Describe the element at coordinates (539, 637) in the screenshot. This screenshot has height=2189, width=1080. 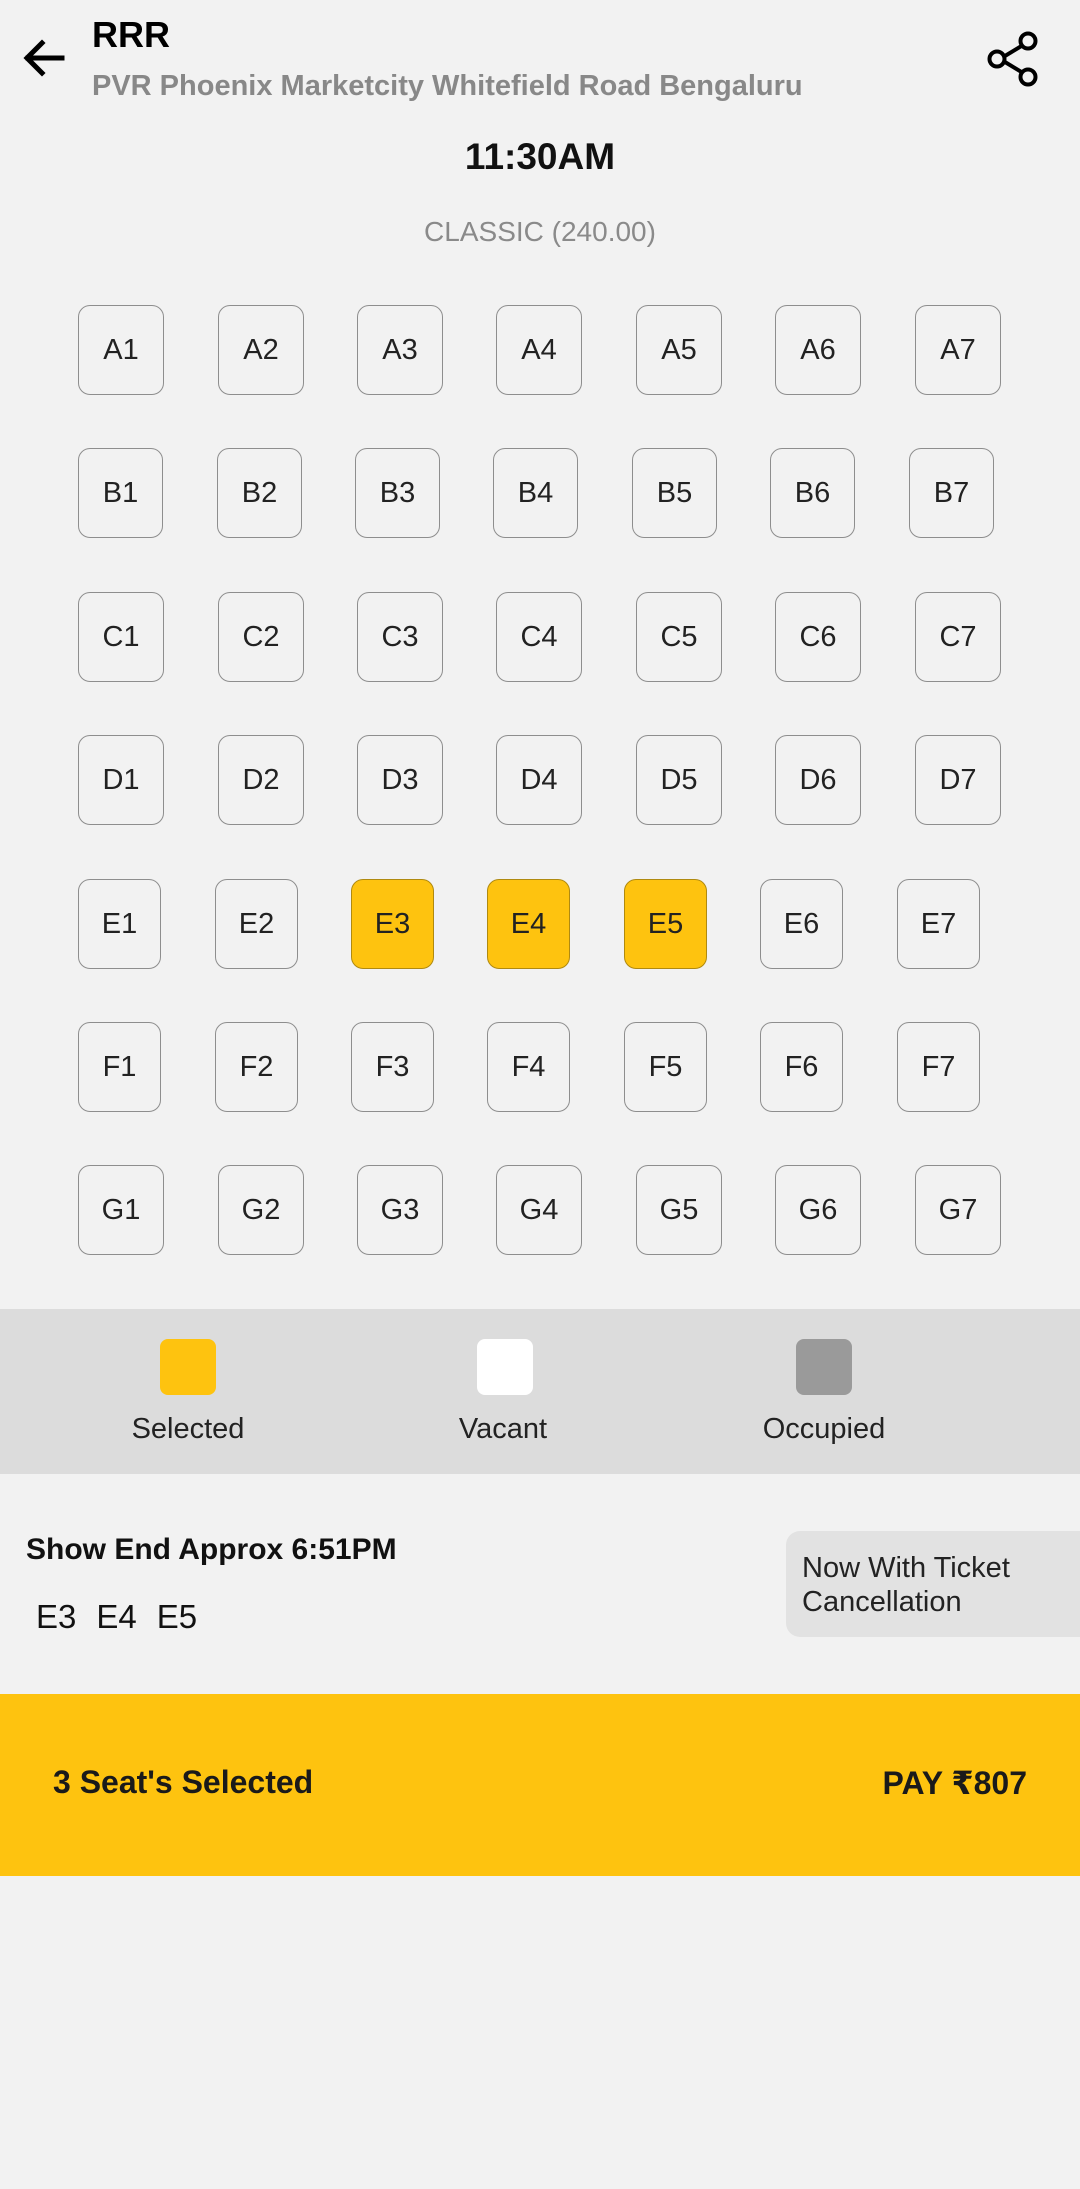
I see `seat-c4: C4` at that location.